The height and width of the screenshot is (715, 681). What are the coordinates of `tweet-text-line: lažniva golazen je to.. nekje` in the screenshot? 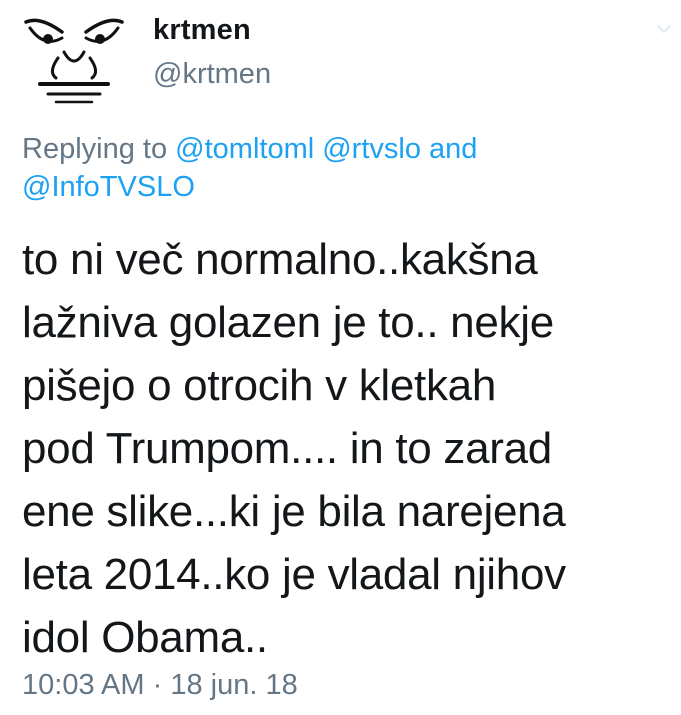 It's located at (288, 322).